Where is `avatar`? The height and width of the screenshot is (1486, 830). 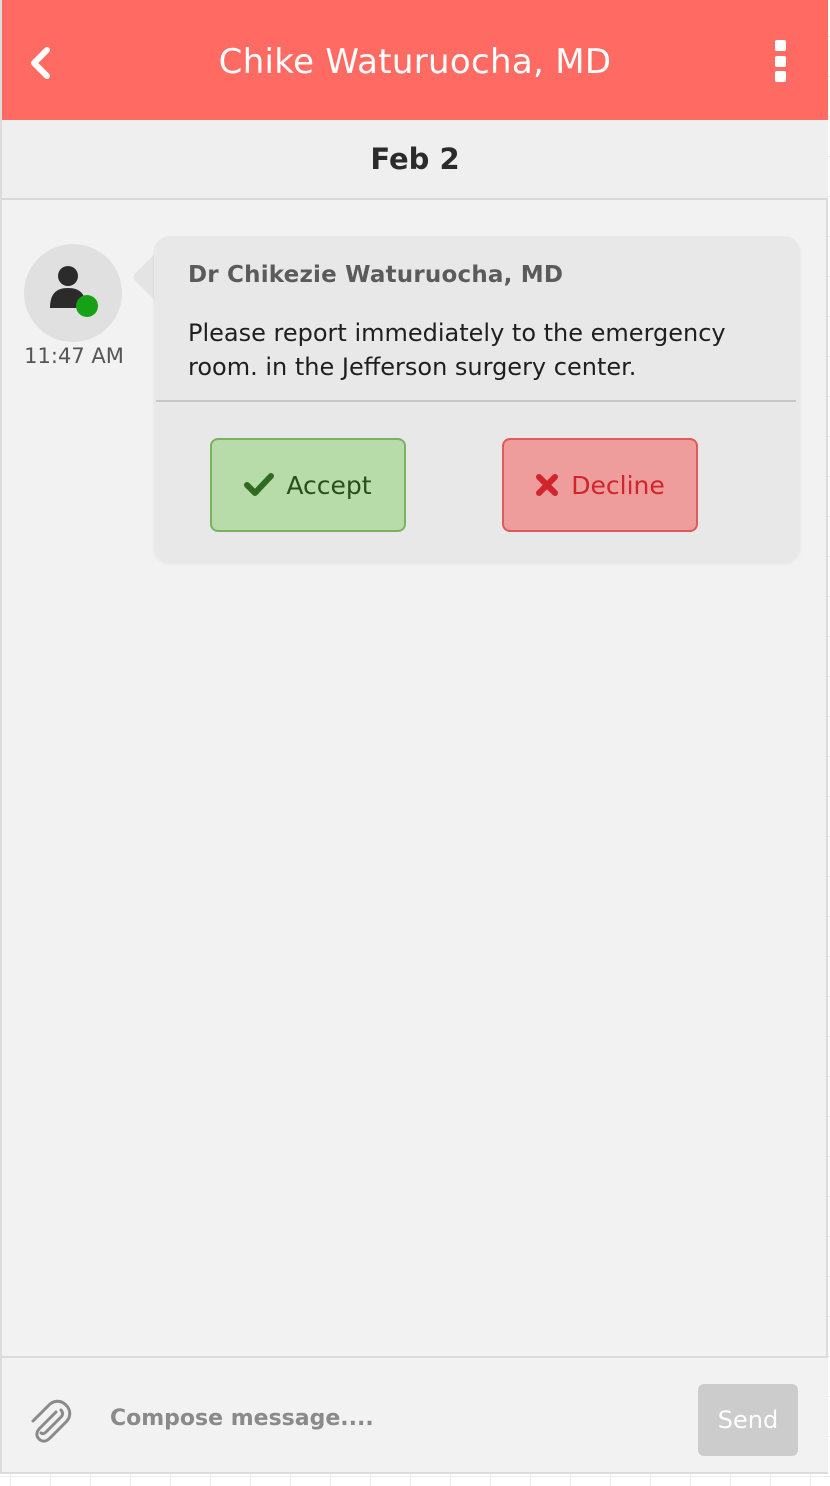 avatar is located at coordinates (73, 293).